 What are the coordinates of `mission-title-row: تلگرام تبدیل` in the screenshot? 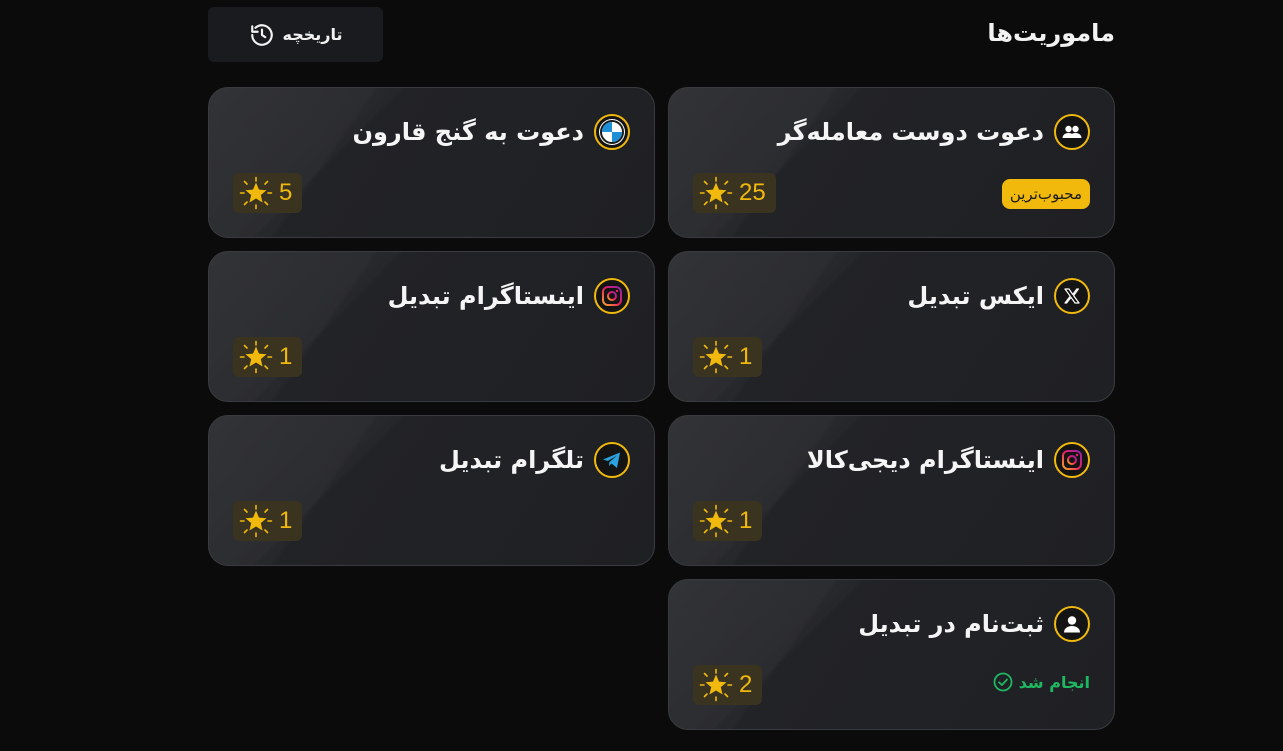 It's located at (429, 460).